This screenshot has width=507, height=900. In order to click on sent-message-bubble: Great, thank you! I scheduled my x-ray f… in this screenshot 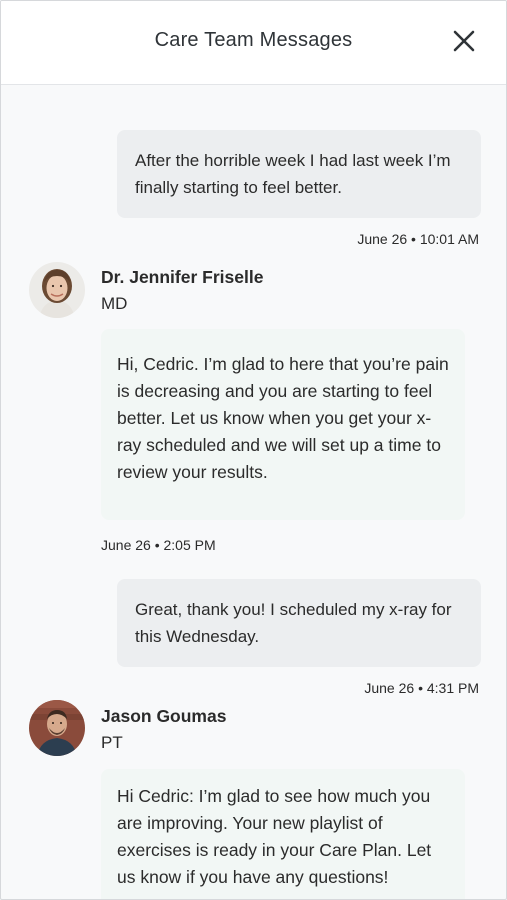, I will do `click(299, 623)`.